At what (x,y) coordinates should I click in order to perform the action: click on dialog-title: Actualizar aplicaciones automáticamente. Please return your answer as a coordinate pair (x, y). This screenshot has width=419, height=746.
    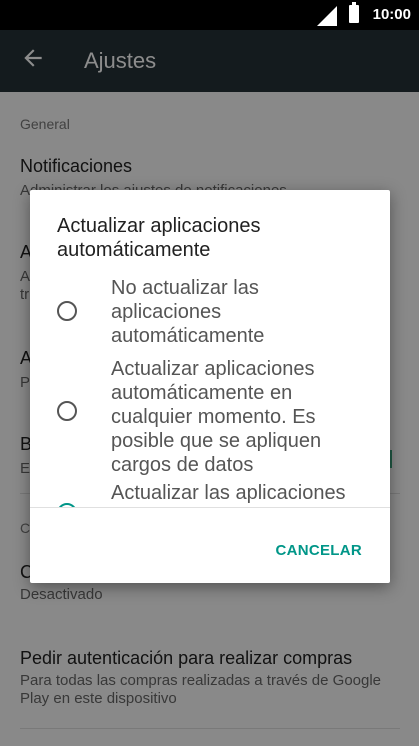
    Looking at the image, I should click on (159, 238).